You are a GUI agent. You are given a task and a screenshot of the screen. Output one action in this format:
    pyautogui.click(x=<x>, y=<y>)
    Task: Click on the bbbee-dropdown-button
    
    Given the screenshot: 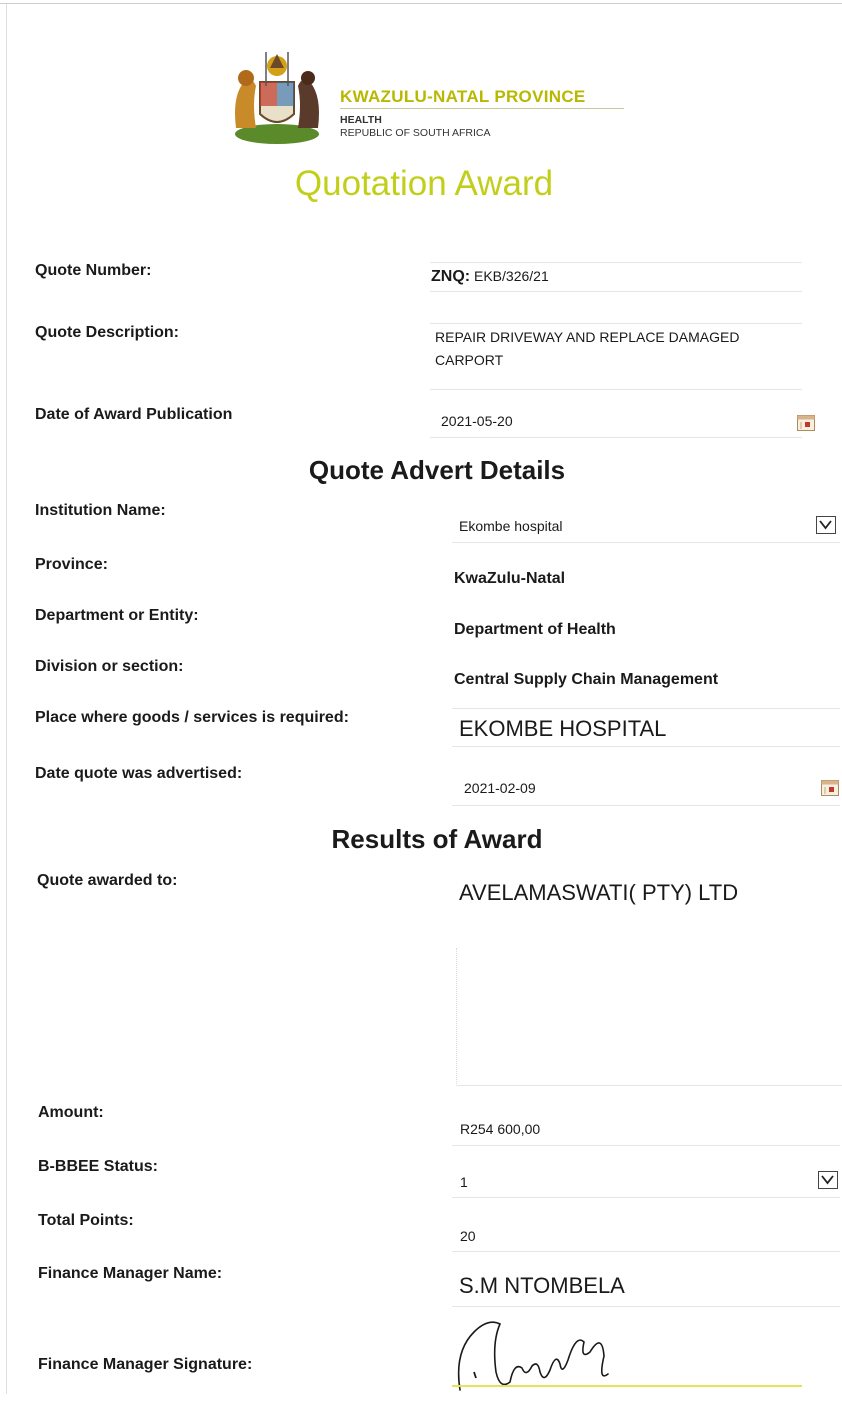 What is the action you would take?
    pyautogui.click(x=828, y=1180)
    